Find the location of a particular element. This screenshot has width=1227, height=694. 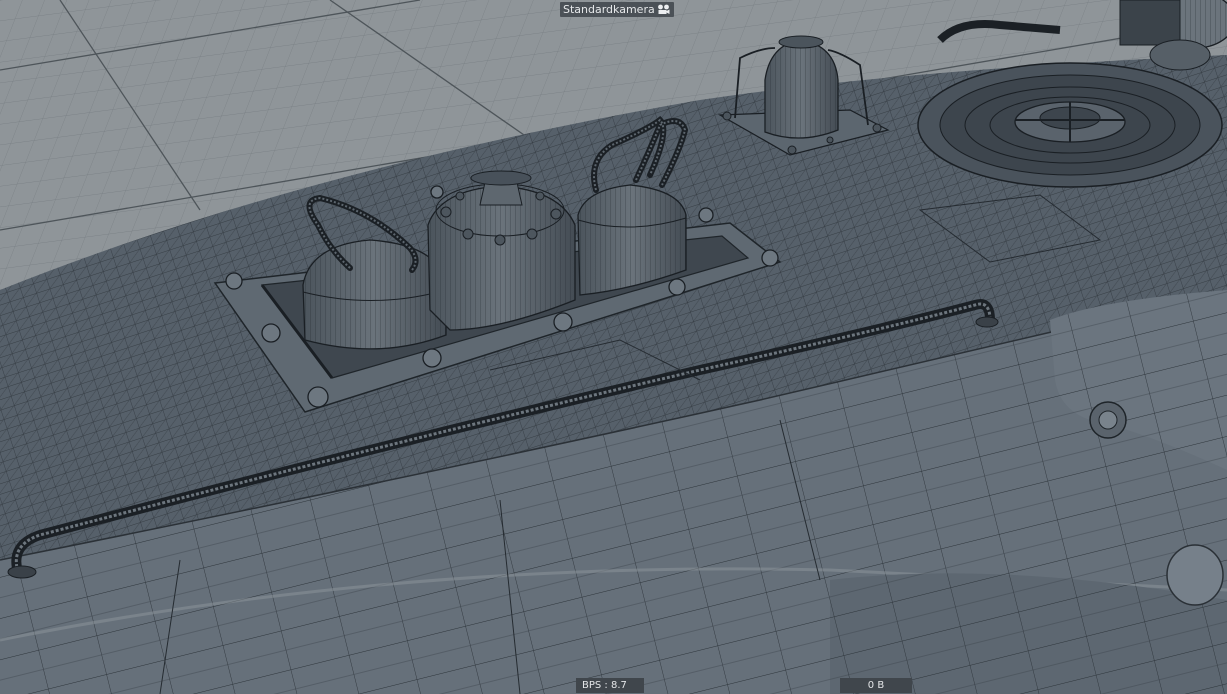

porthole is located at coordinates (1195, 575).